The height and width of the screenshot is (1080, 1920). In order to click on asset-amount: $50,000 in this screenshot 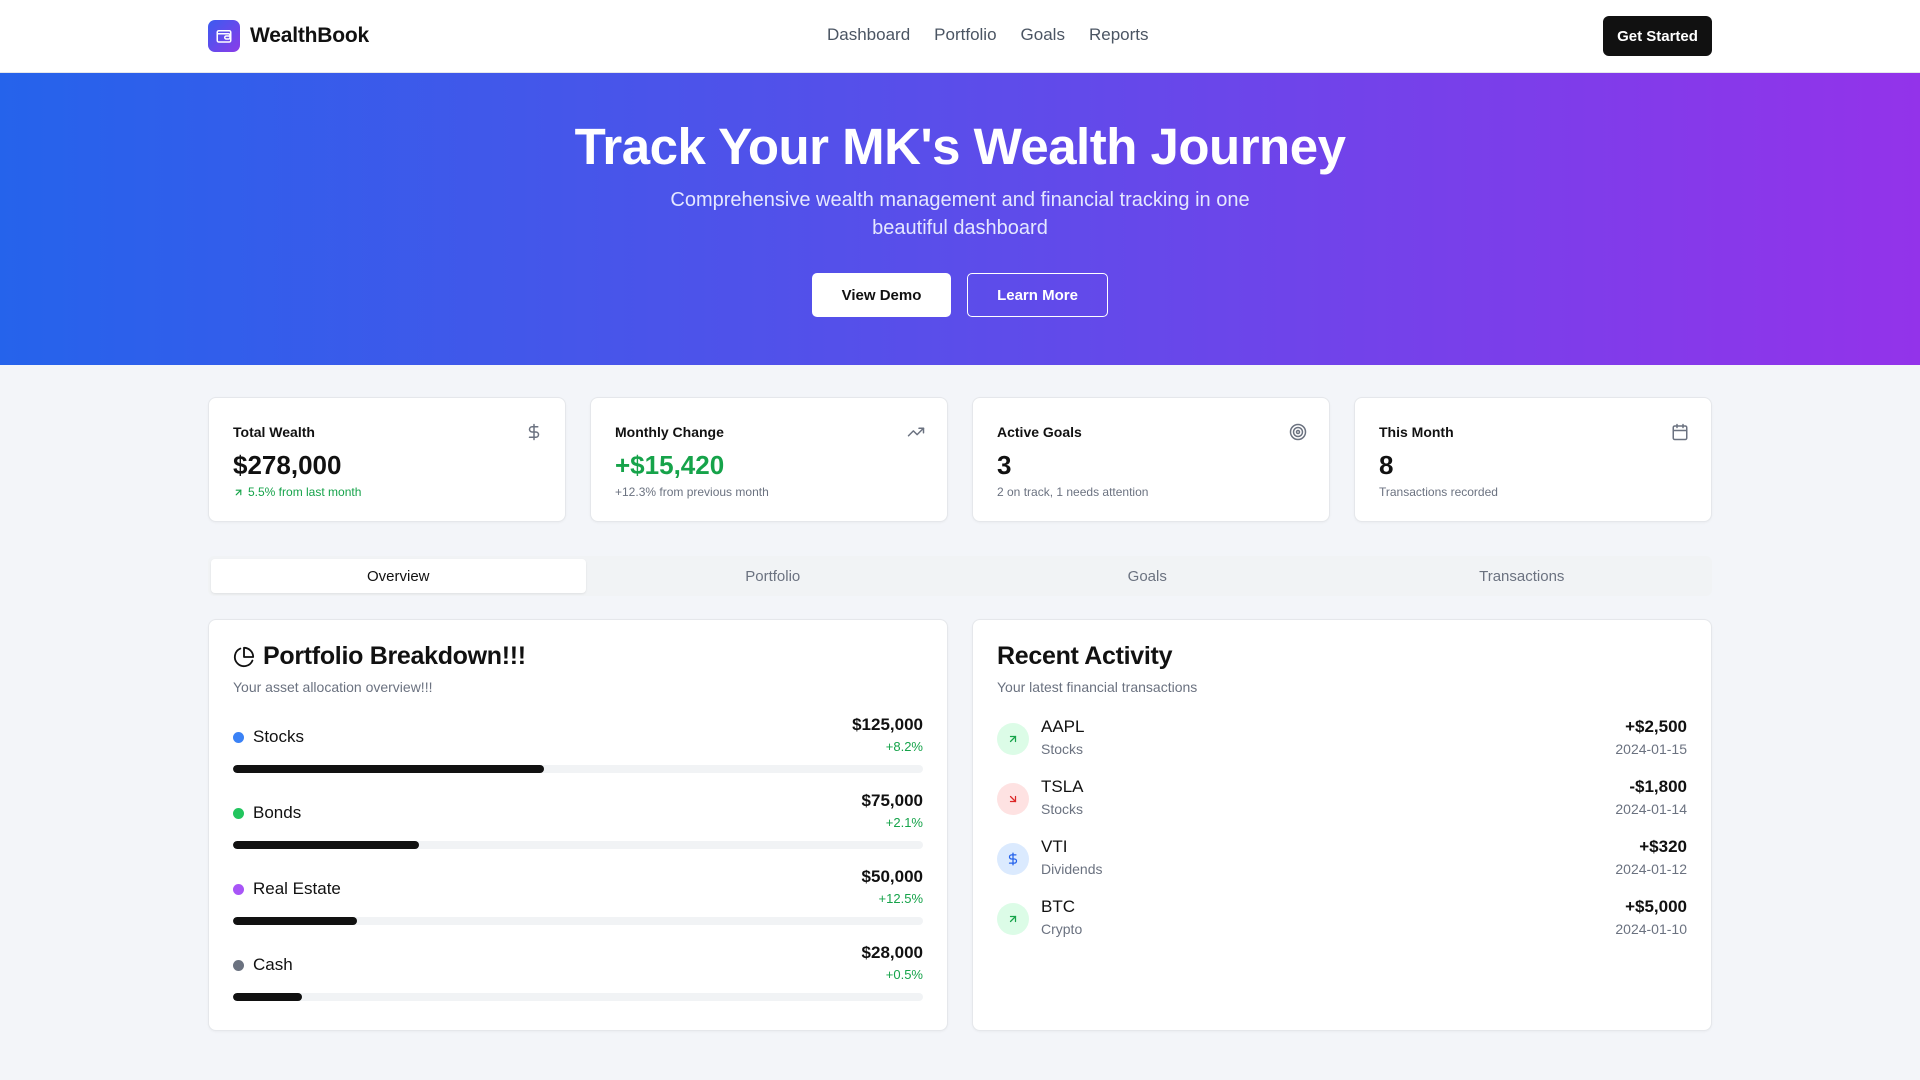, I will do `click(892, 876)`.